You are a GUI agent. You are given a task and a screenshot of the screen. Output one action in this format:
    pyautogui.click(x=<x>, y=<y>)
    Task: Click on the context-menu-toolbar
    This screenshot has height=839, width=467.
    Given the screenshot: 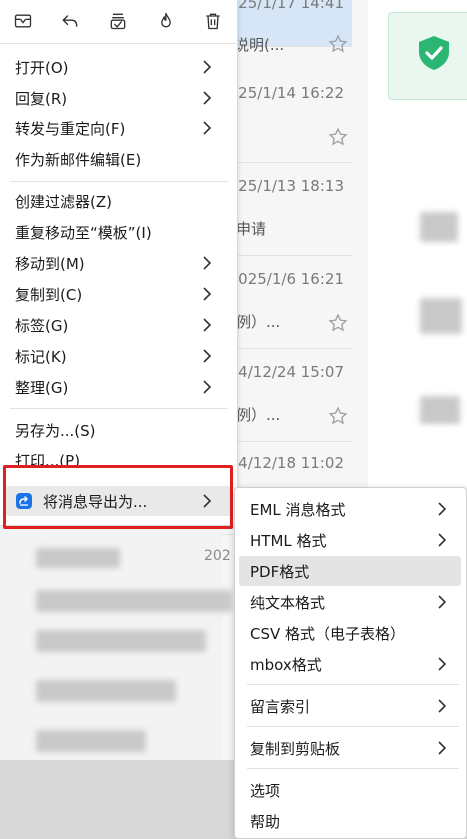 What is the action you would take?
    pyautogui.click(x=119, y=22)
    